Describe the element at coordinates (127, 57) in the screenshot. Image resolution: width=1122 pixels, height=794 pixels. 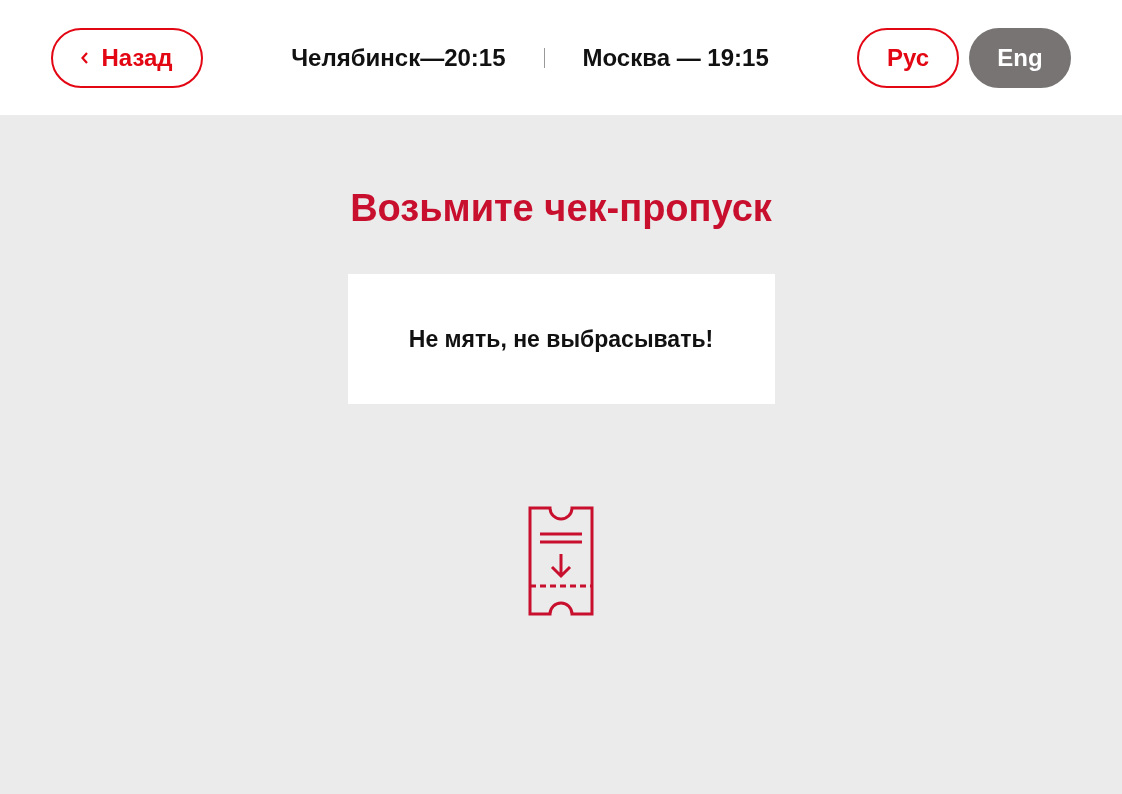
I see `back-button: Назад` at that location.